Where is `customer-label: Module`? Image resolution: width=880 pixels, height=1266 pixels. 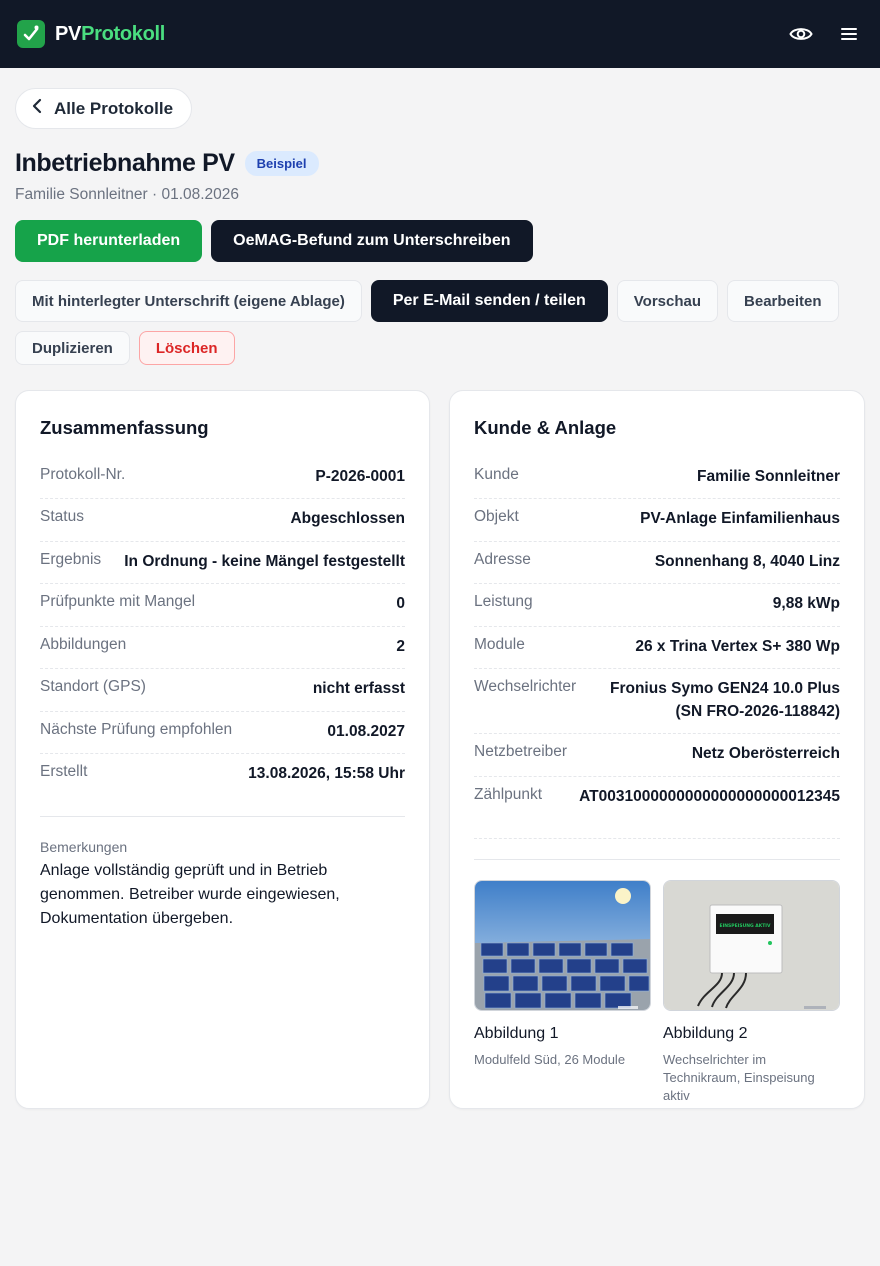 customer-label: Module is located at coordinates (499, 644).